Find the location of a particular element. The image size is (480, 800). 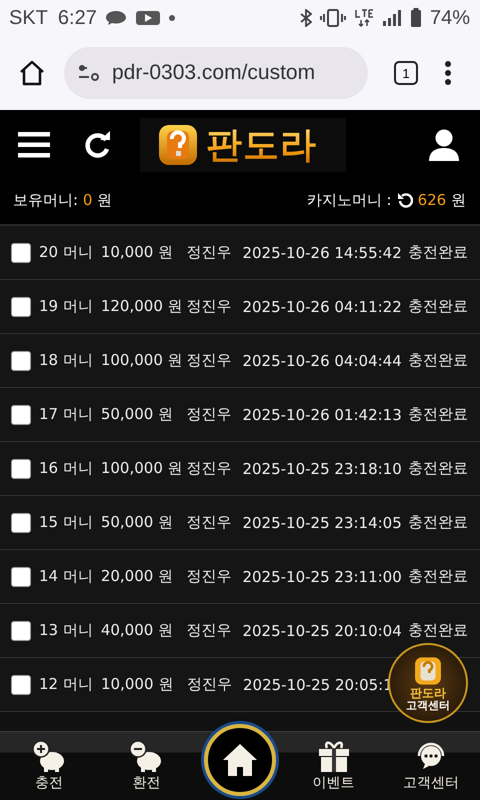

transaction-number: 17 머니 is located at coordinates (66, 414).